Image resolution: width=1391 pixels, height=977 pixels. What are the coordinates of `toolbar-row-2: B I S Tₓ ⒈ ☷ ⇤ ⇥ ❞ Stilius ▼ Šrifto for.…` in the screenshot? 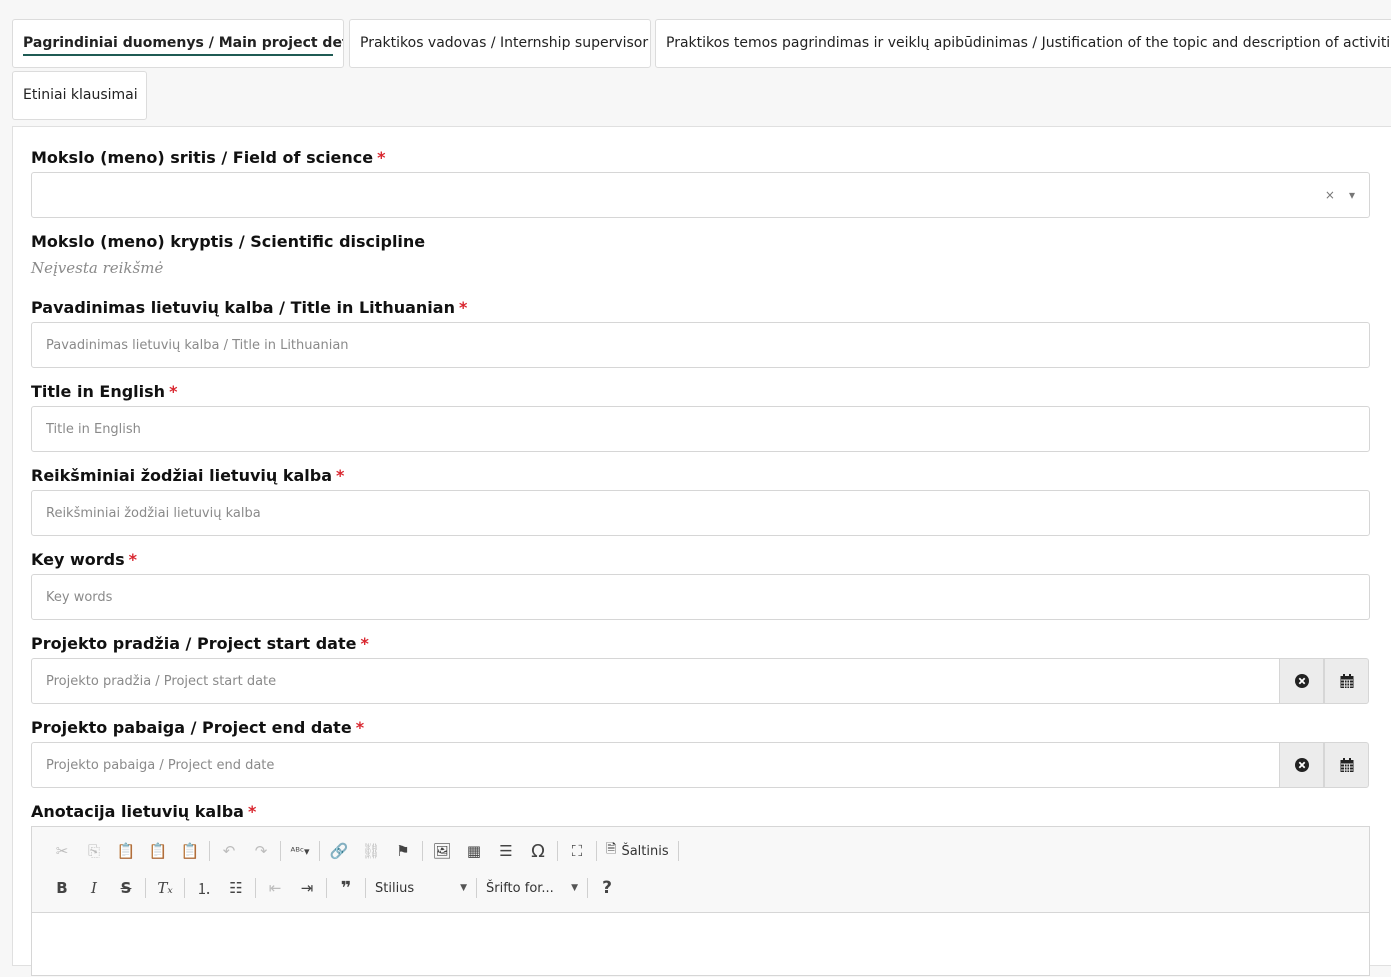 It's located at (334, 888).